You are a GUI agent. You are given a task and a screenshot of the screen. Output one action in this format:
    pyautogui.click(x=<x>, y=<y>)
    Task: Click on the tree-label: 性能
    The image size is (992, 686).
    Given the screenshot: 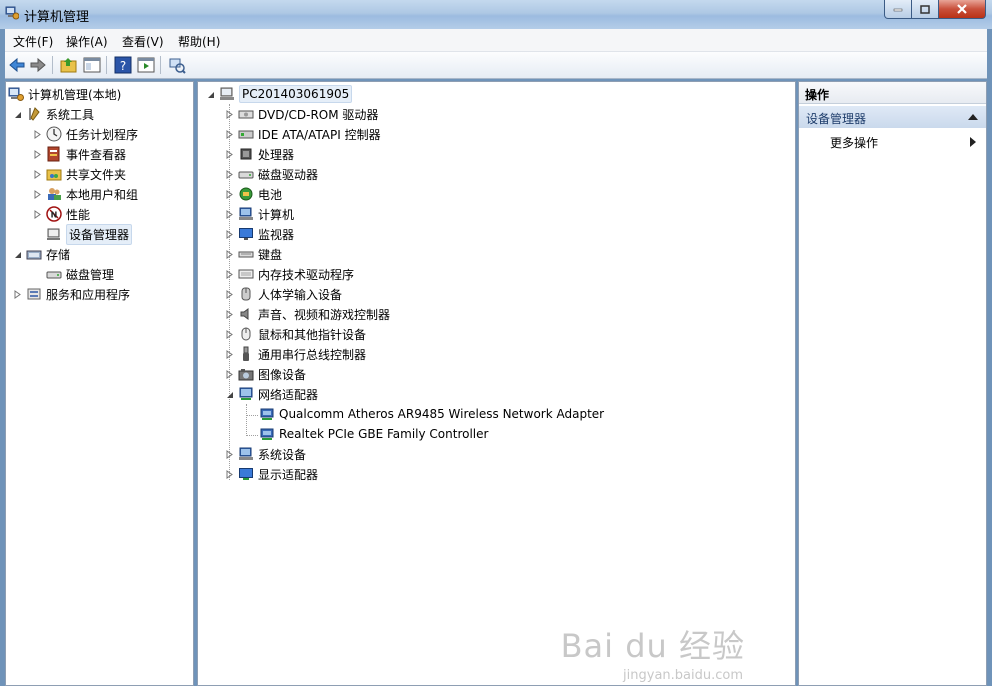 What is the action you would take?
    pyautogui.click(x=78, y=214)
    